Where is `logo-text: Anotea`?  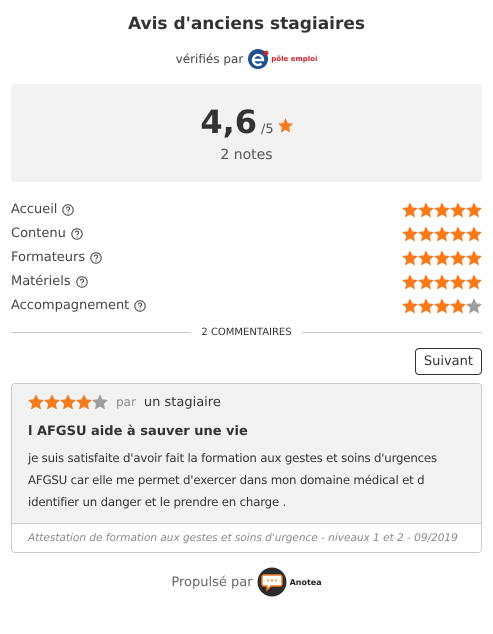
logo-text: Anotea is located at coordinates (306, 582).